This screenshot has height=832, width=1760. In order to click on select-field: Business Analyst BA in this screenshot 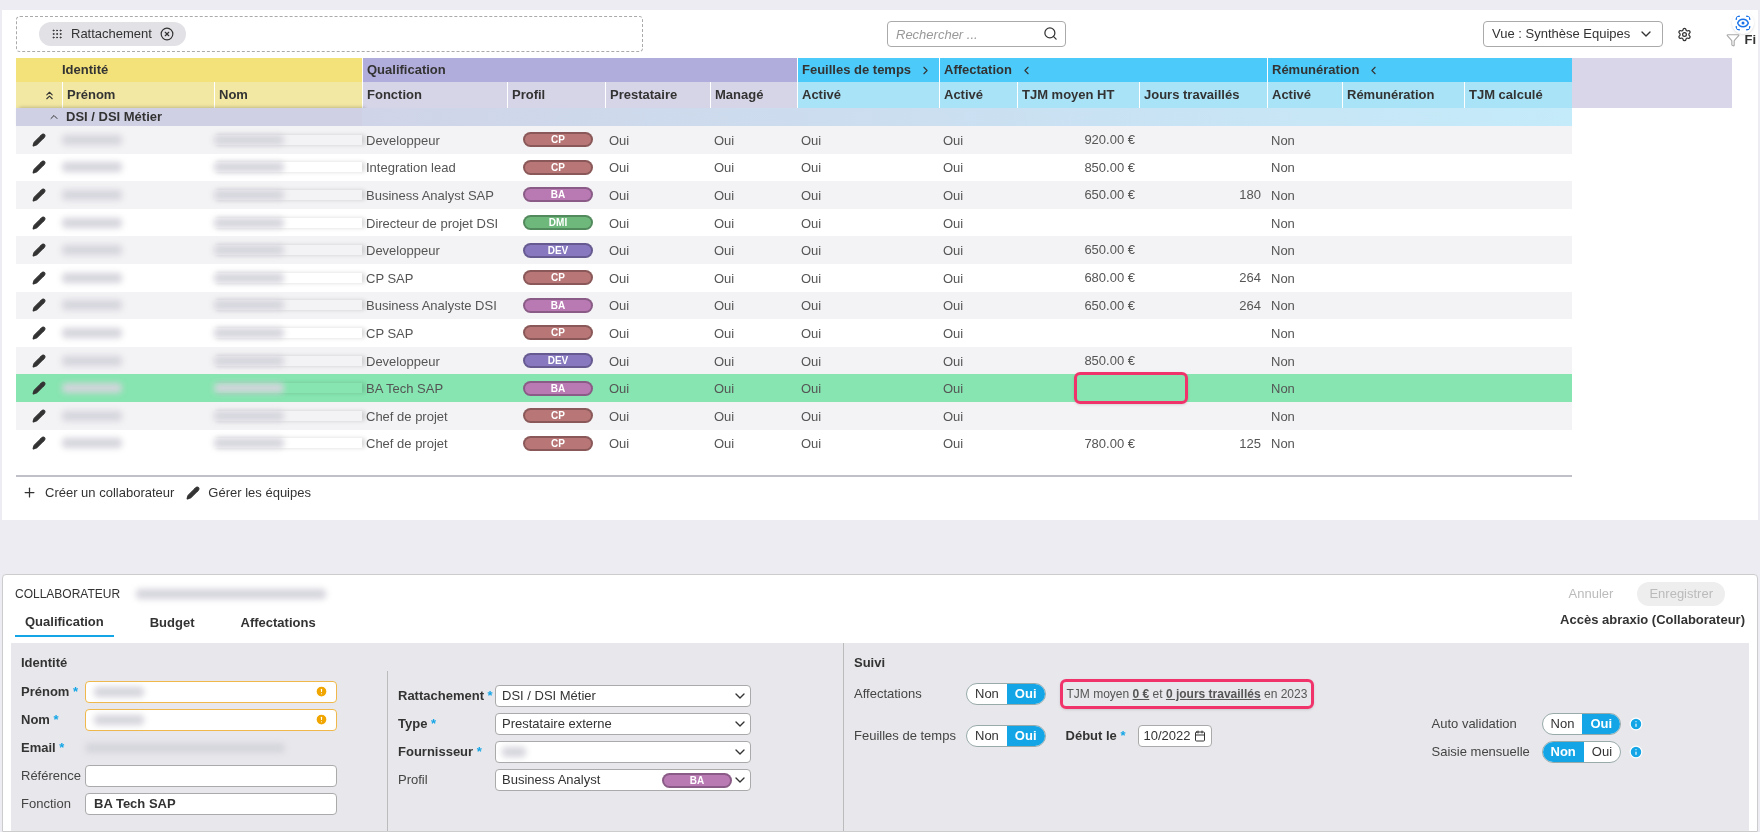, I will do `click(623, 780)`.